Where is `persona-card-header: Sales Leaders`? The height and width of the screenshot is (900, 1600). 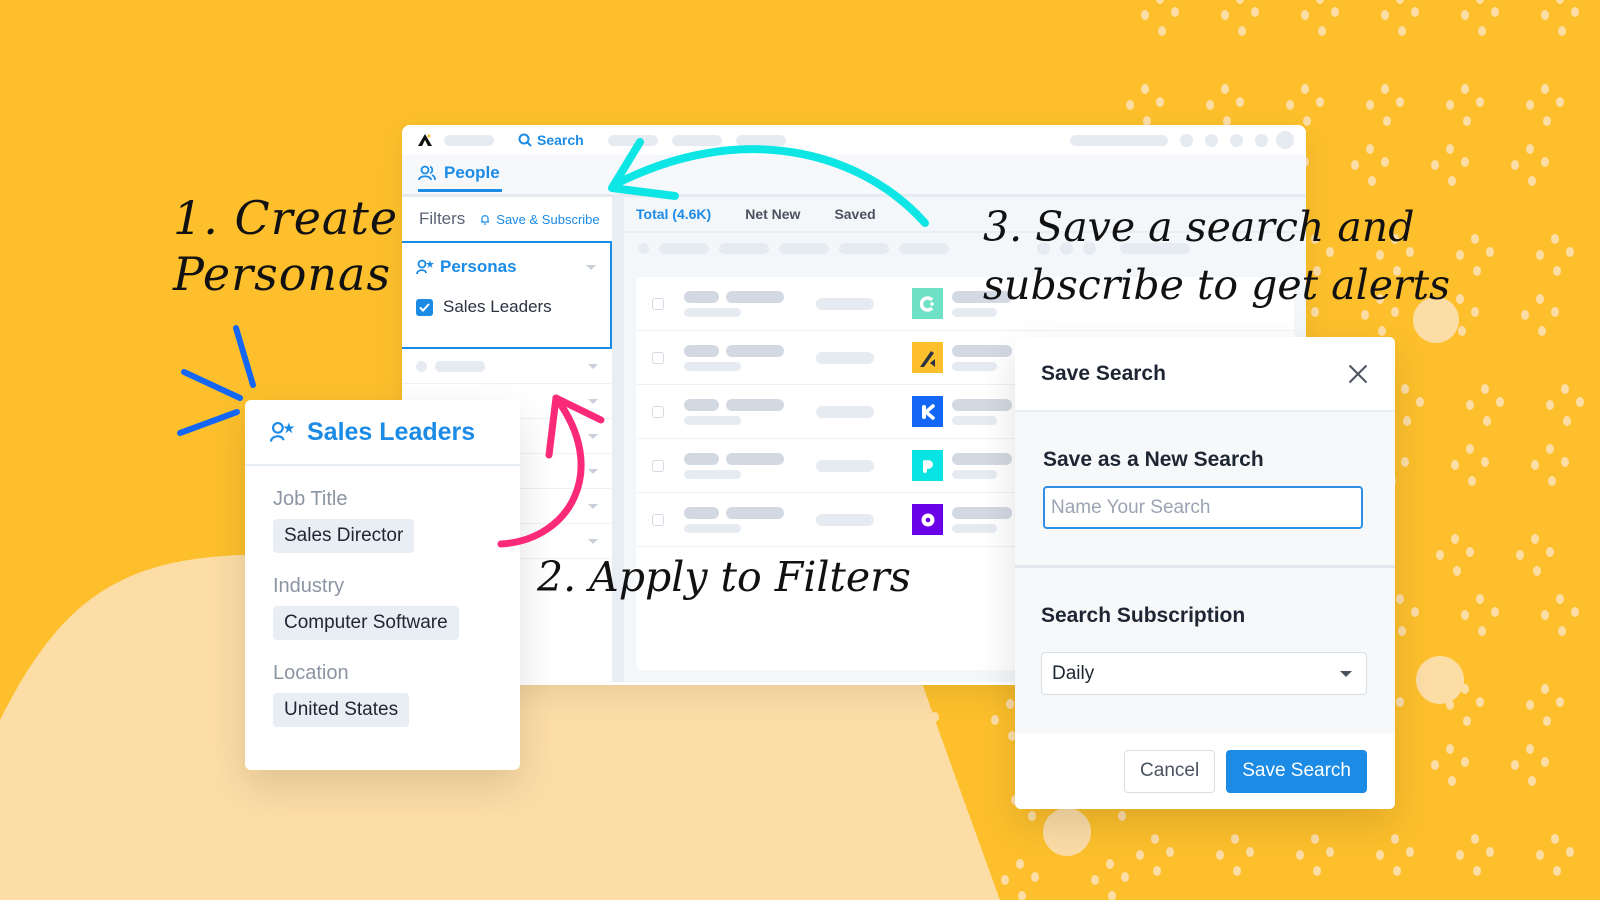
persona-card-header: Sales Leaders is located at coordinates (382, 433).